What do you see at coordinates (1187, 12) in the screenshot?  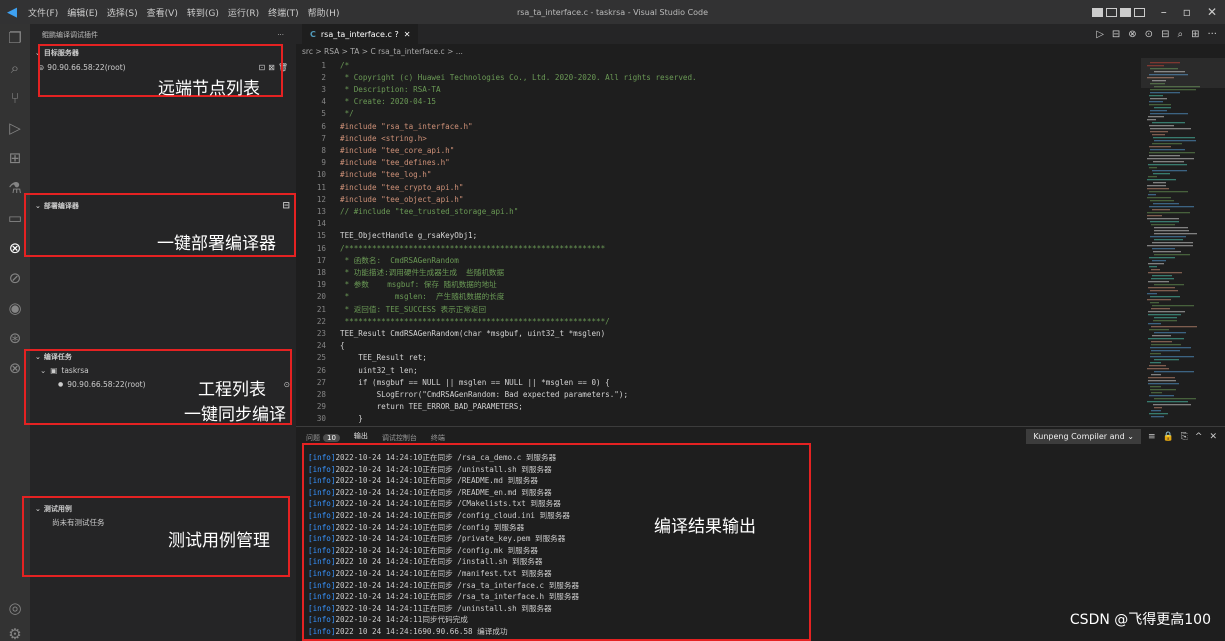 I see `maximize-icon: ▫` at bounding box center [1187, 12].